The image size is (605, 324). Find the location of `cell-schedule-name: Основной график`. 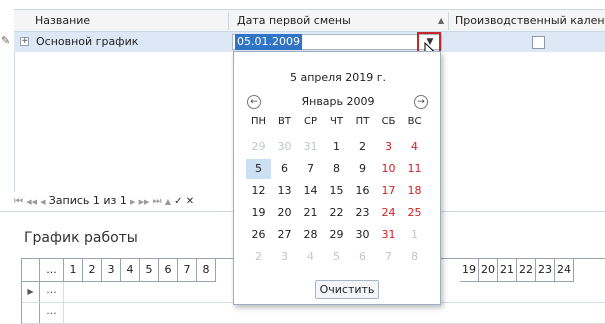

cell-schedule-name: Основной график is located at coordinates (87, 42).